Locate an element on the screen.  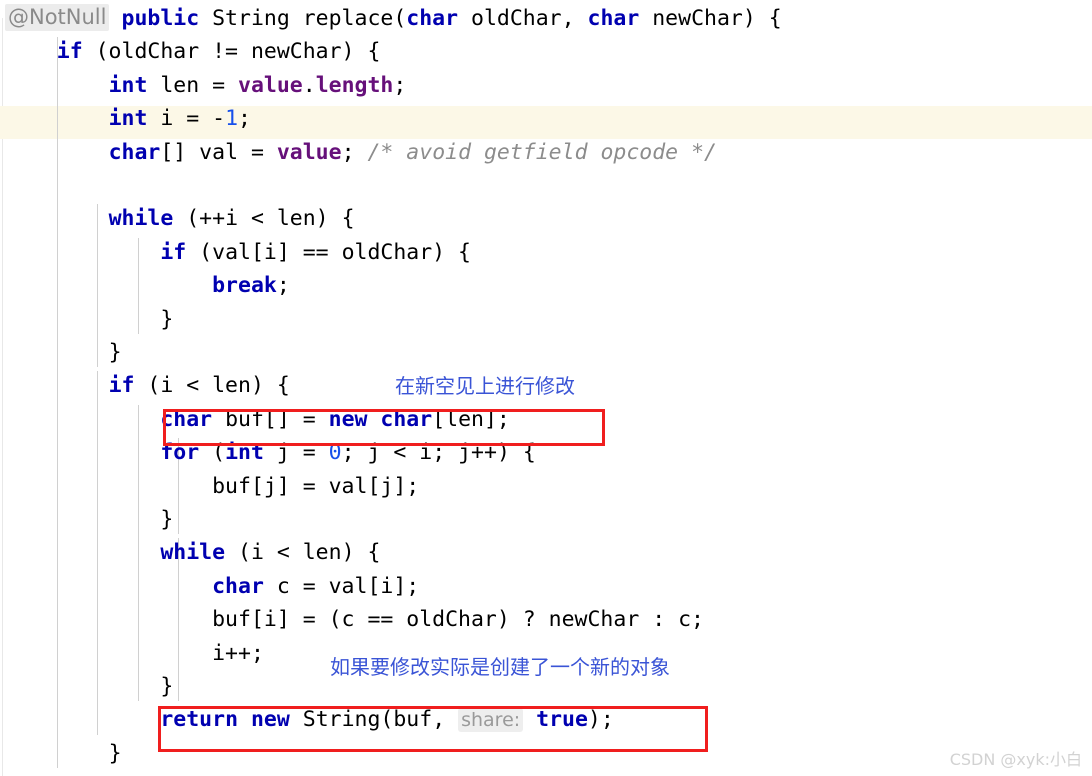
code-token: ; j < i; j++) { is located at coordinates (438, 453).